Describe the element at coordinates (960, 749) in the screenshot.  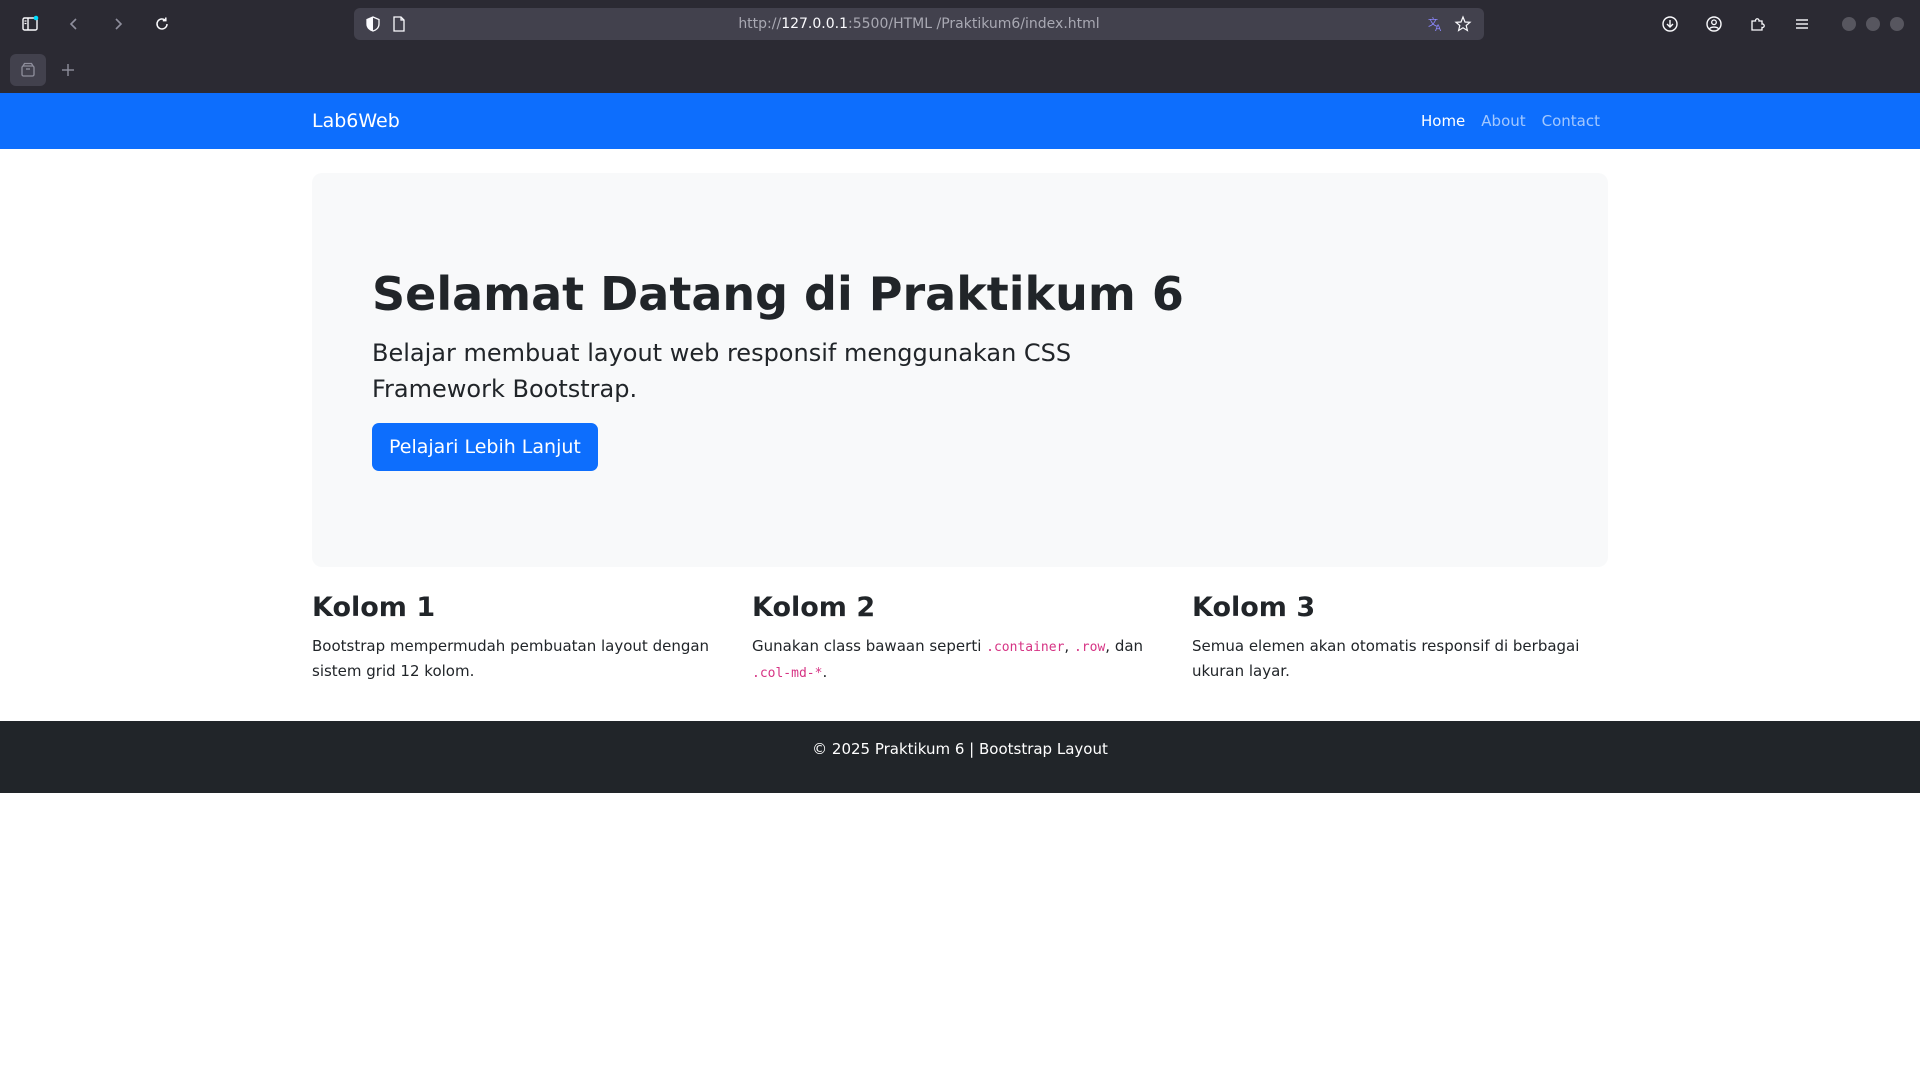
I see `footer-text: © 2025 Praktikum 6 | Bootstrap Layout` at that location.